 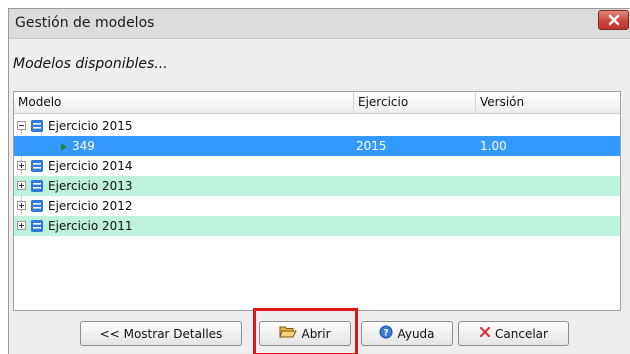 I want to click on tree-row-label: Ejercicio 2011, so click(x=90, y=226).